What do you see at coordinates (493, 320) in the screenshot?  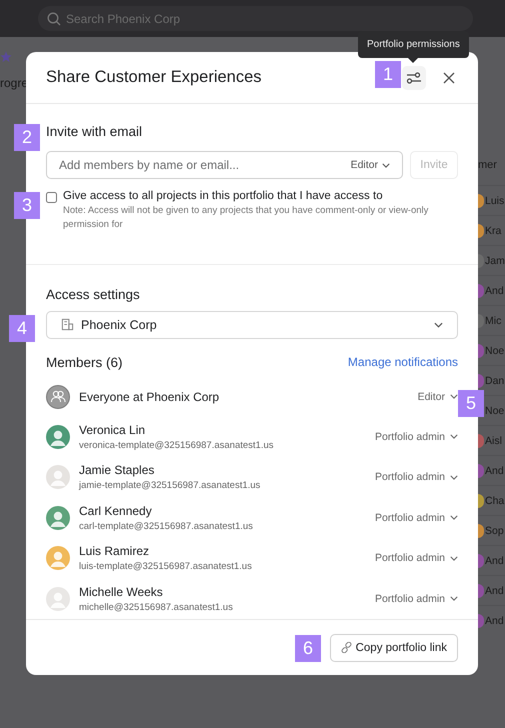 I see `owner-name: Mic` at bounding box center [493, 320].